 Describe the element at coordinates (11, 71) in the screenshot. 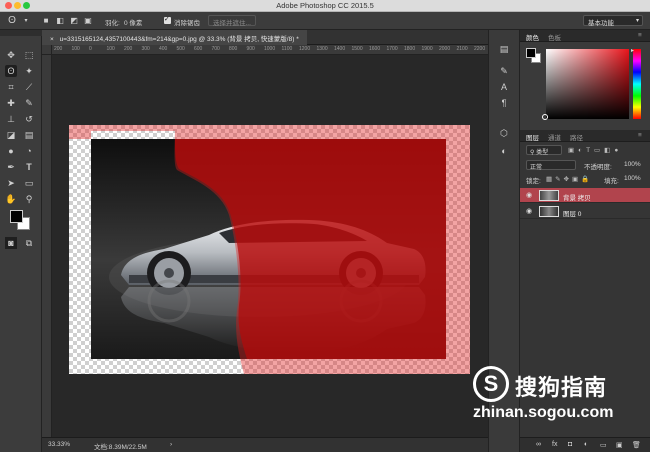

I see `lasso-tool-icon: ʘ` at that location.